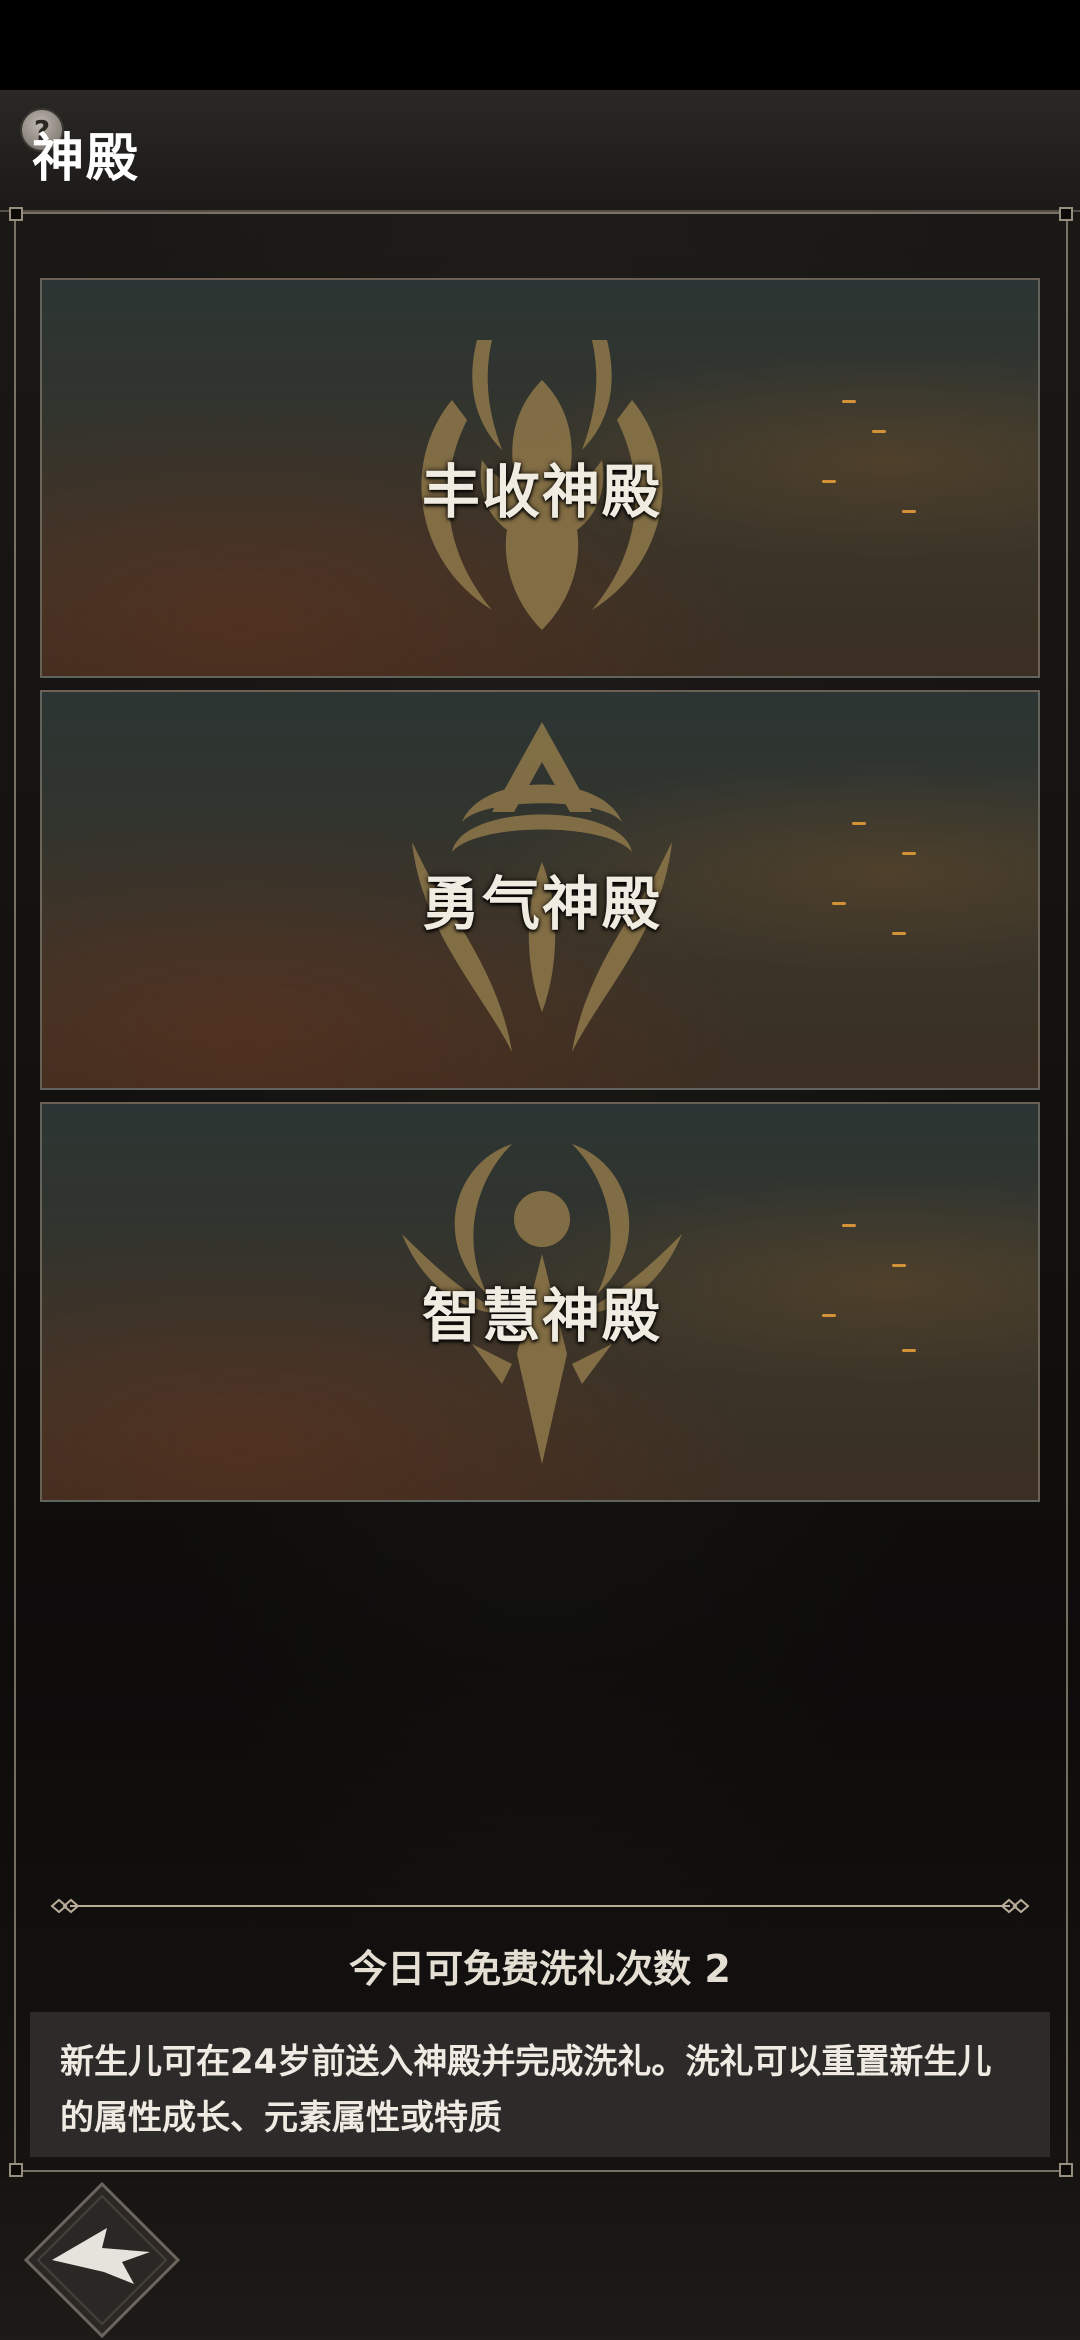 The width and height of the screenshot is (1080, 2340). Describe the element at coordinates (541, 904) in the screenshot. I see `temple-label: 勇气神殿` at that location.